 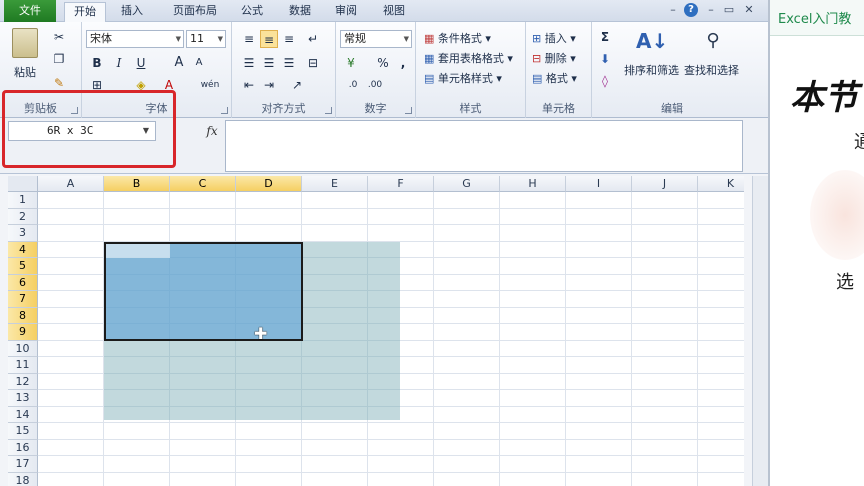 What do you see at coordinates (59, 37) in the screenshot?
I see `cut-icon: ✂` at bounding box center [59, 37].